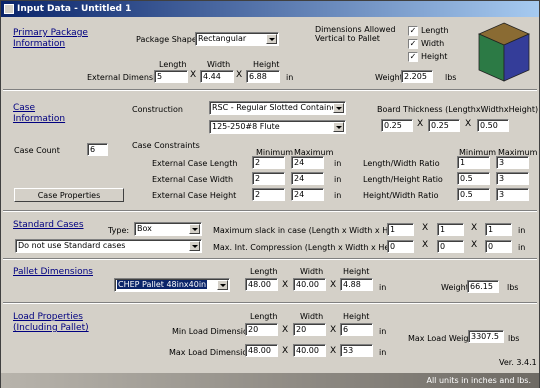 Image resolution: width=540 pixels, height=388 pixels. What do you see at coordinates (473, 162) in the screenshot?
I see `lw-ratio-min-input: 1` at bounding box center [473, 162].